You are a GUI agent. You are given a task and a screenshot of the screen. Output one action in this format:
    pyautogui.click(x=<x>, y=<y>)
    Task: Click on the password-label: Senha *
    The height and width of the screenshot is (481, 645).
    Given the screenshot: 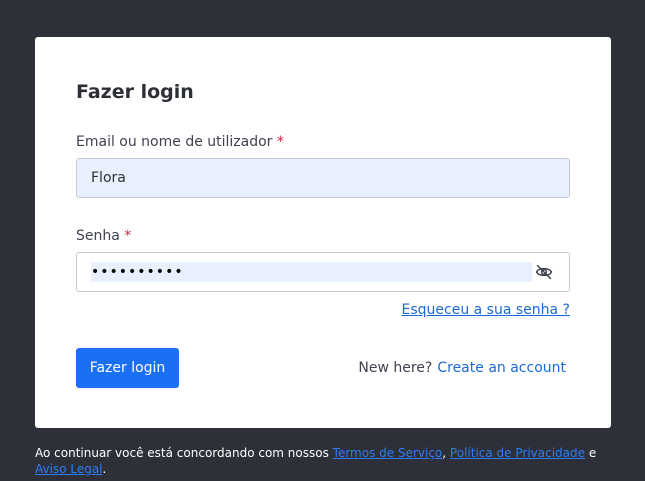 What is the action you would take?
    pyautogui.click(x=103, y=236)
    